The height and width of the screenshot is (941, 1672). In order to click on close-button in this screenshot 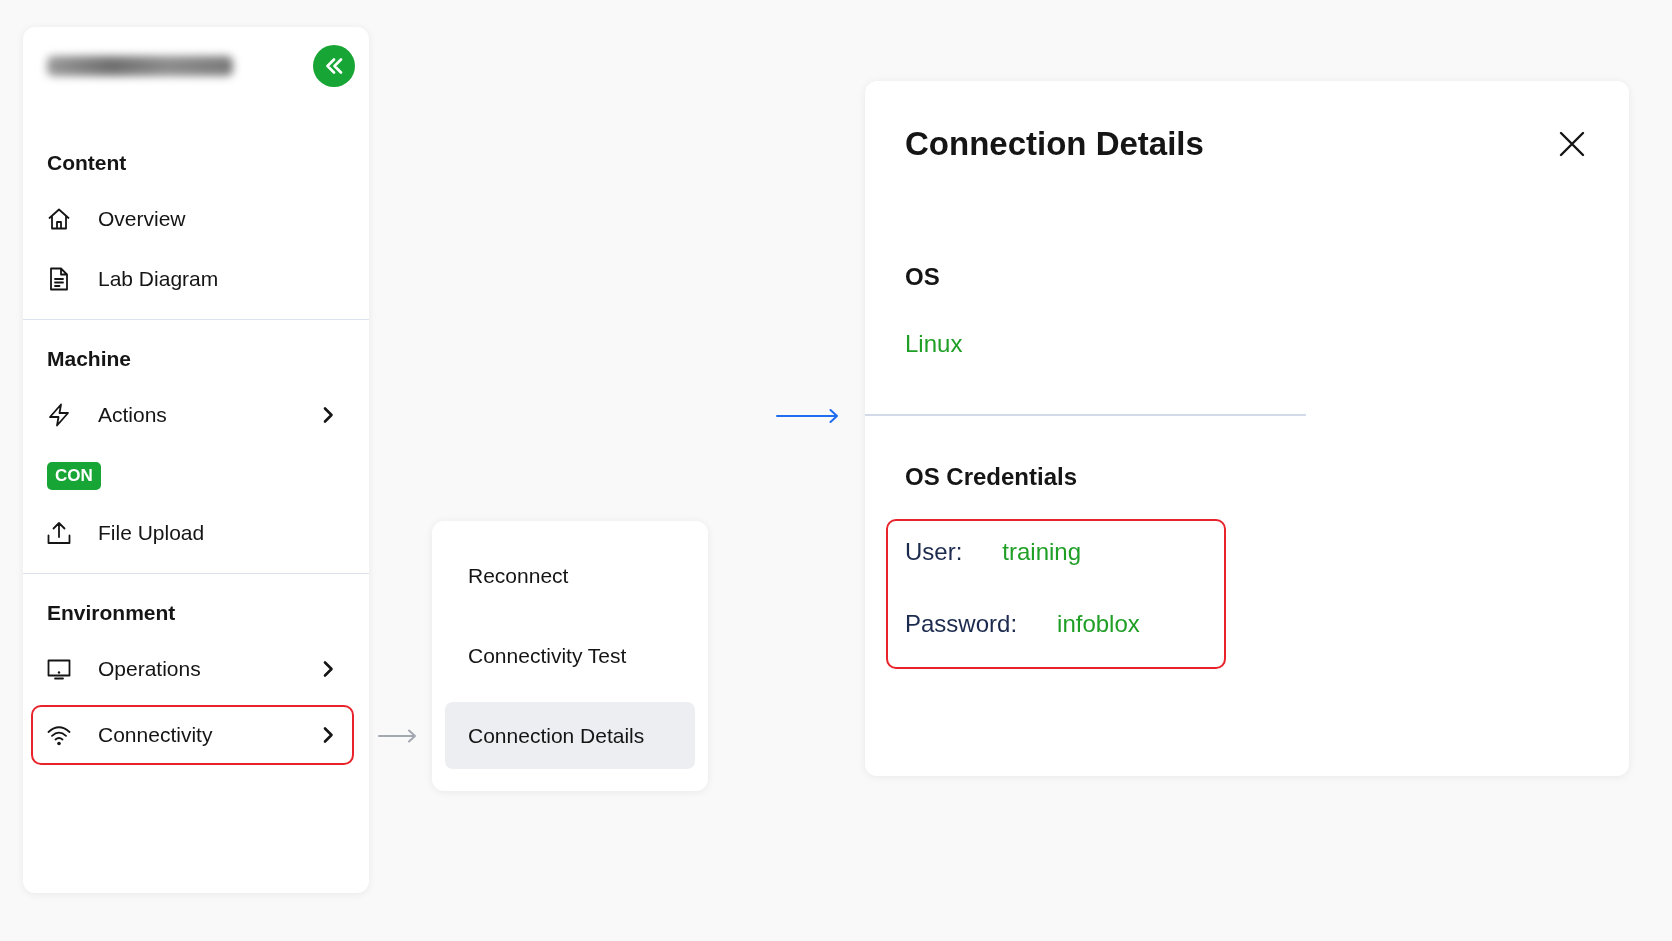, I will do `click(1572, 144)`.